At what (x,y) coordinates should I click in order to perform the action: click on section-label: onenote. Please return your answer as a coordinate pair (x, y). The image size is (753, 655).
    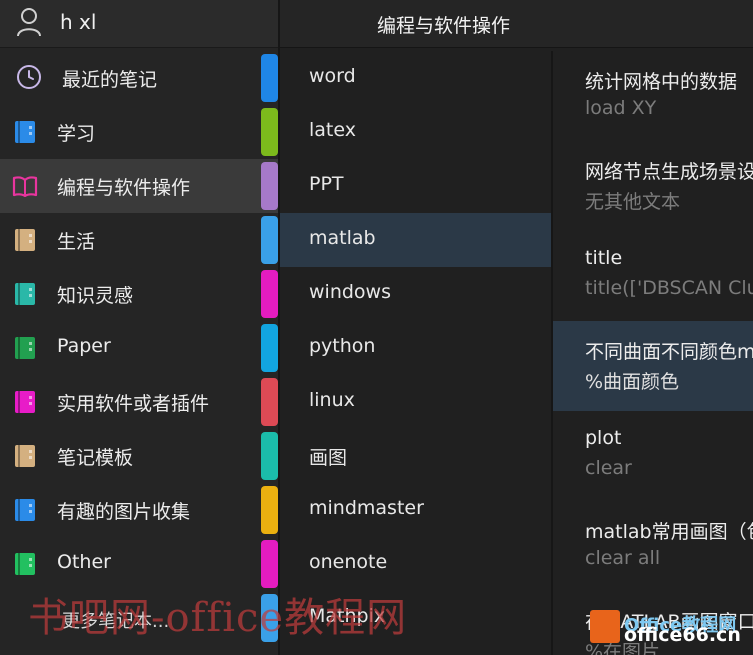
    Looking at the image, I should click on (348, 562).